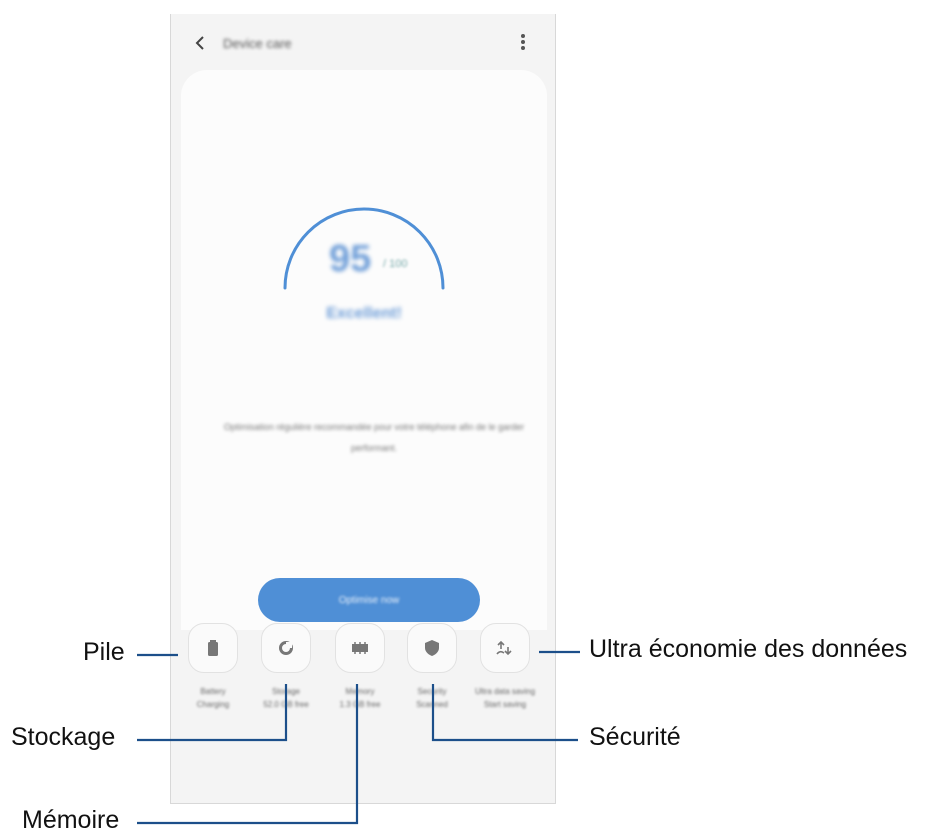 This screenshot has height=836, width=952. What do you see at coordinates (635, 737) in the screenshot?
I see `callout-securite: Sécurité` at bounding box center [635, 737].